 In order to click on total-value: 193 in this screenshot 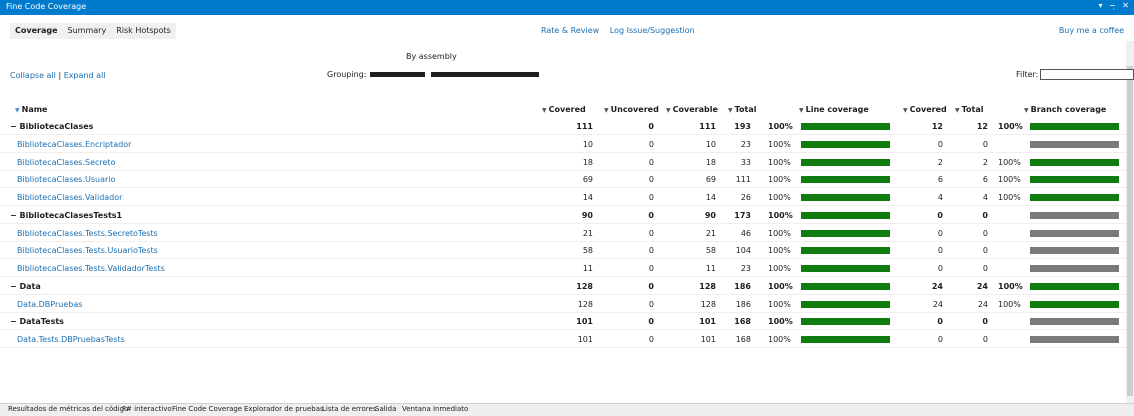, I will do `click(742, 126)`.